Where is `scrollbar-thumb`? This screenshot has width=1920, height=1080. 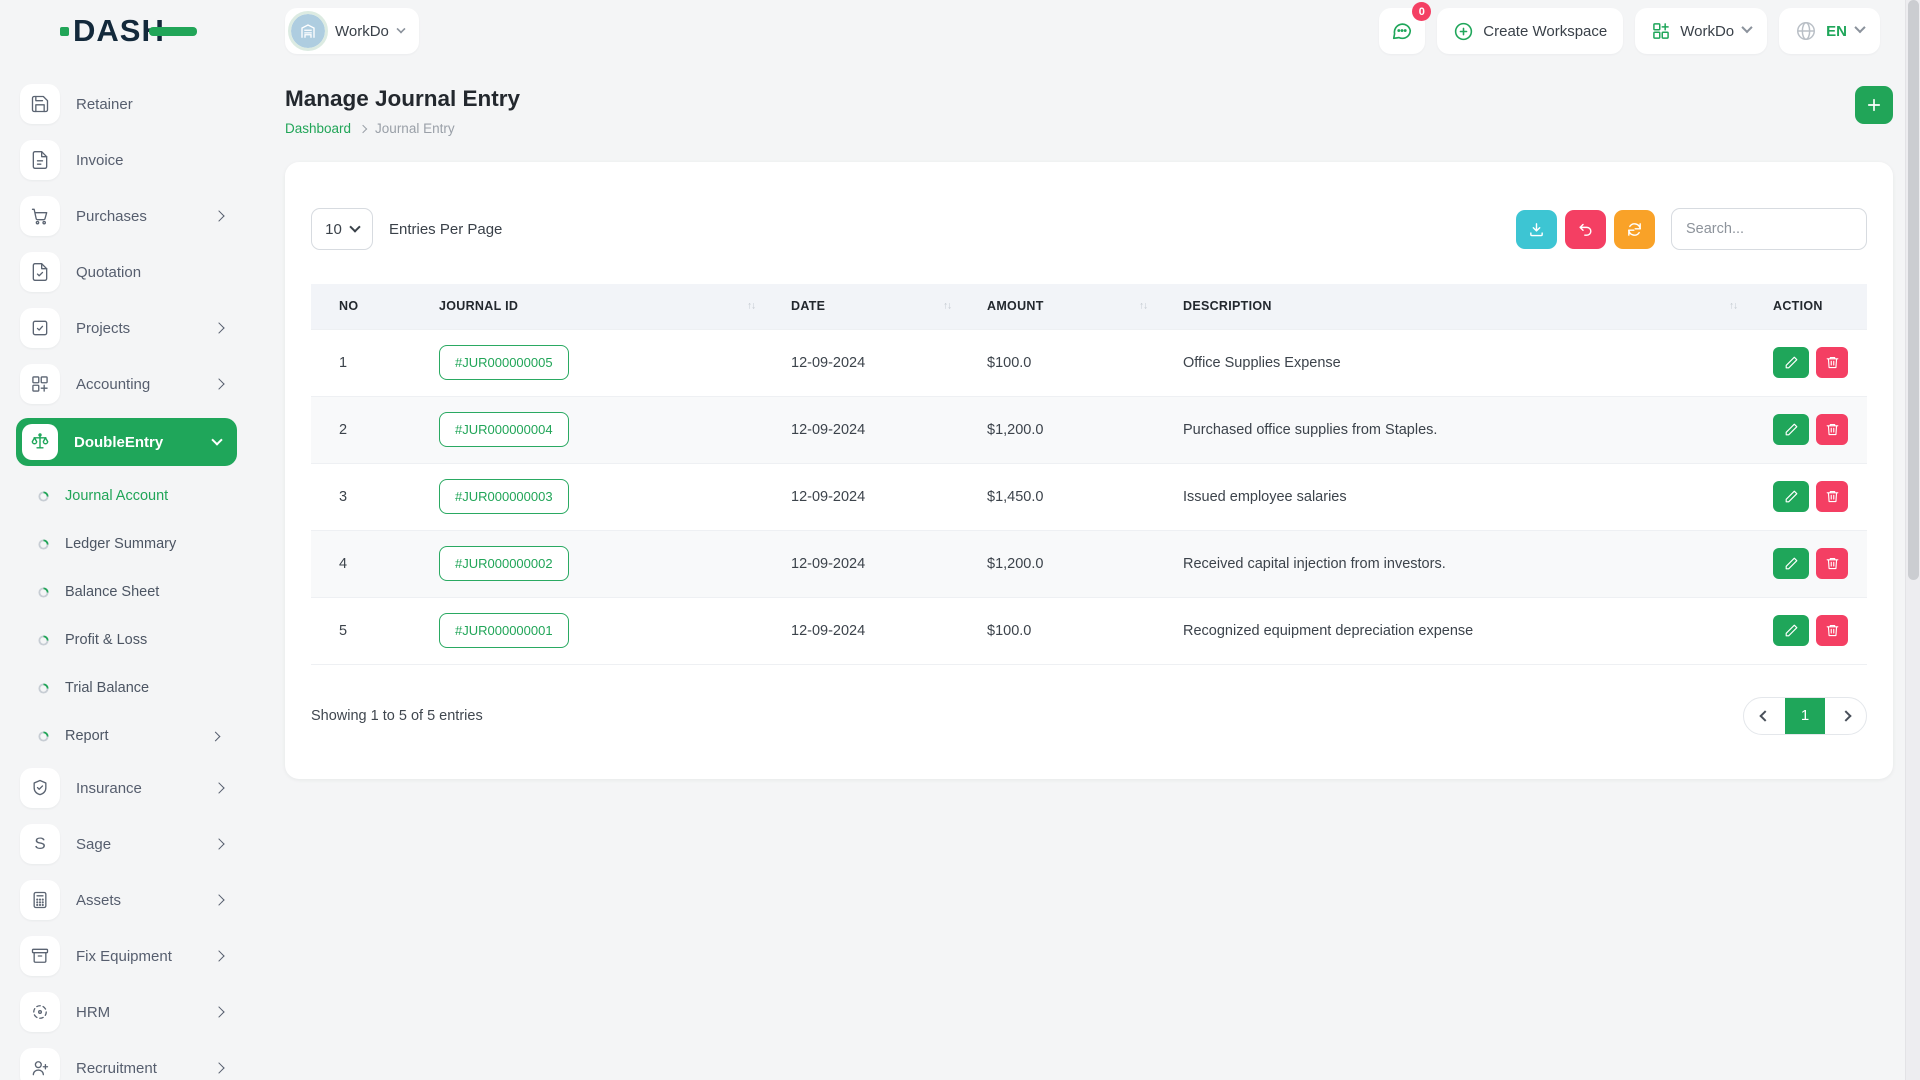 scrollbar-thumb is located at coordinates (1913, 290).